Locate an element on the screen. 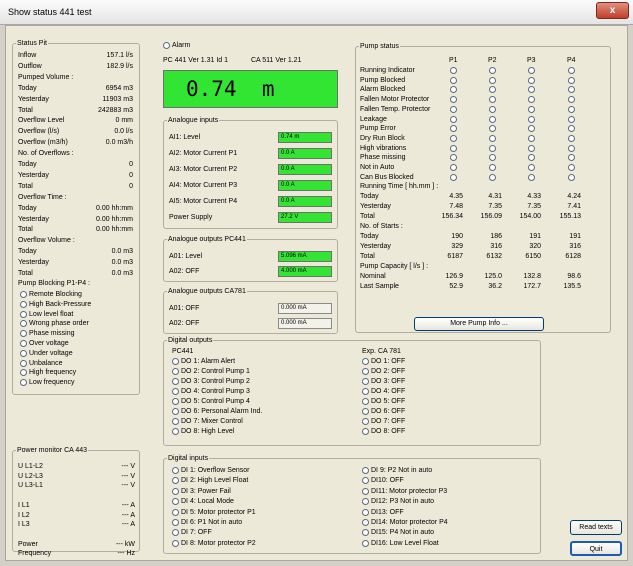 The height and width of the screenshot is (566, 633). digital-output-pc: DO 6: Personal Alarm Ind. is located at coordinates (217, 411).